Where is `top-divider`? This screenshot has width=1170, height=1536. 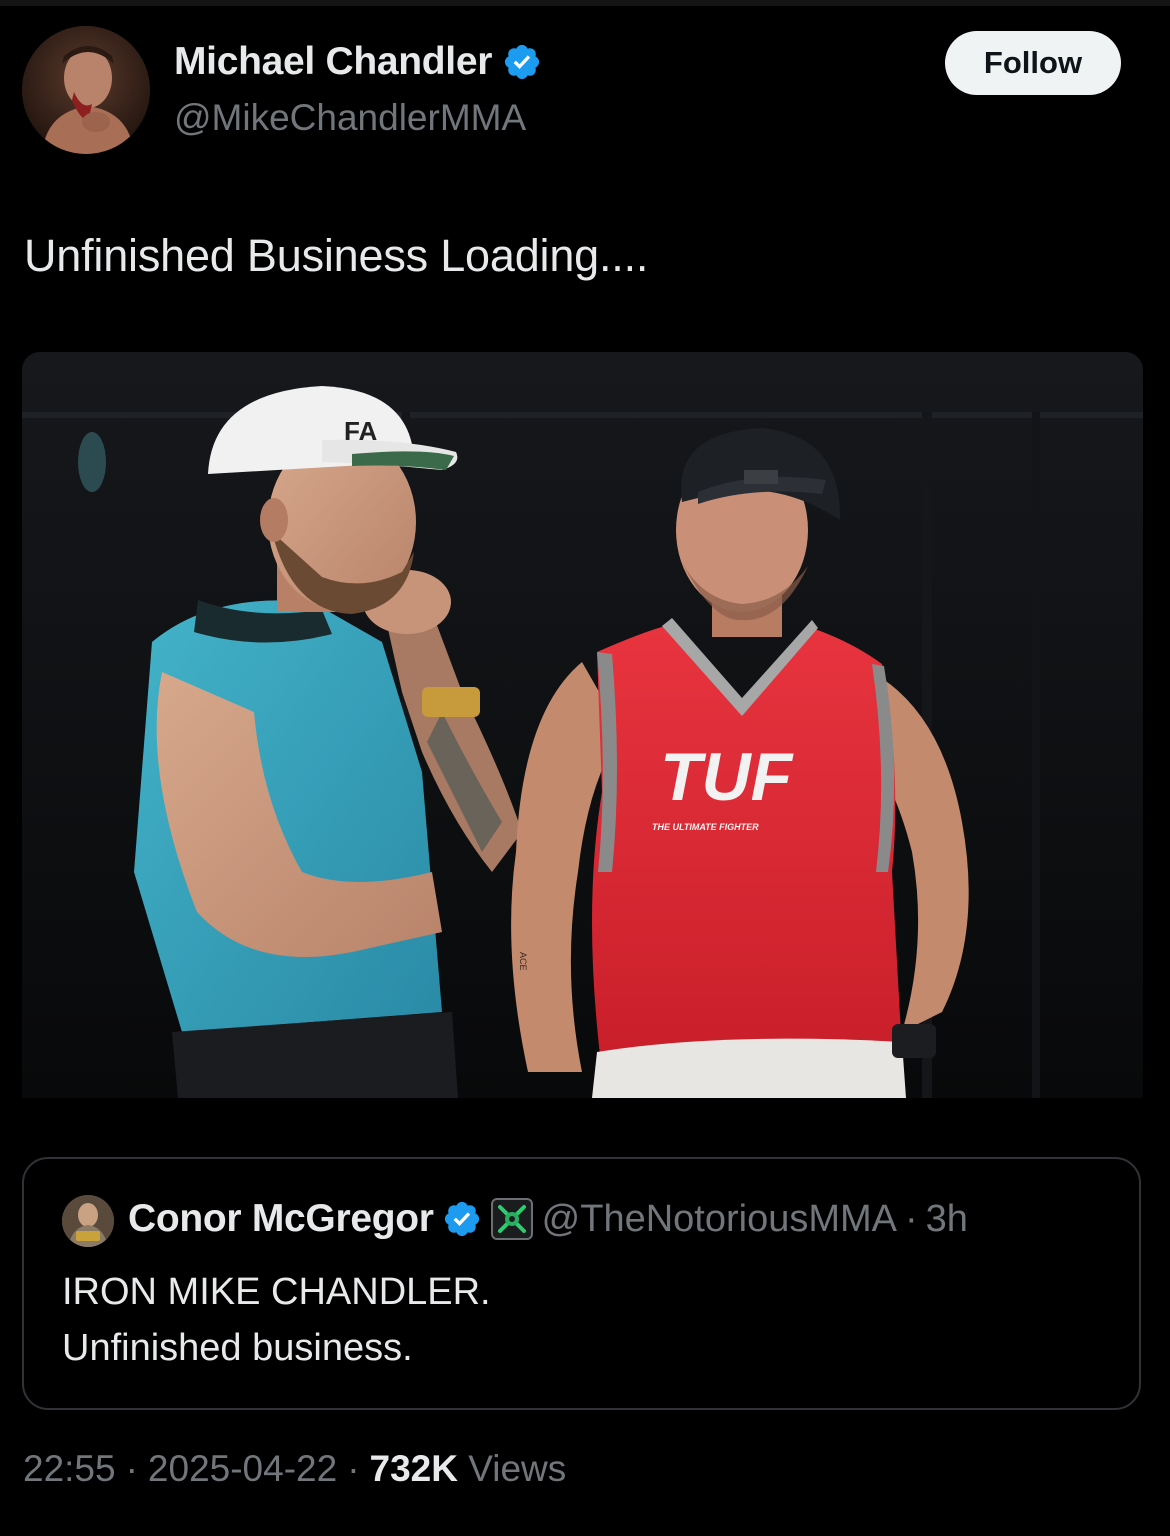
top-divider is located at coordinates (585, 3).